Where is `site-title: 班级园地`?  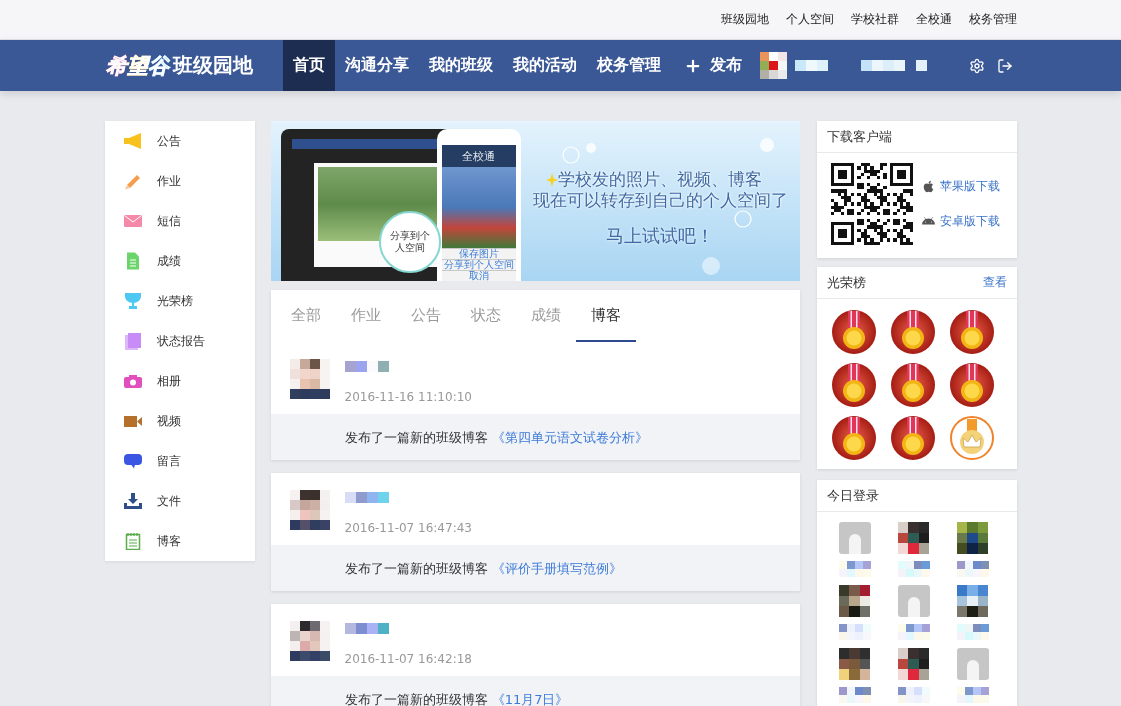 site-title: 班级园地 is located at coordinates (212, 65).